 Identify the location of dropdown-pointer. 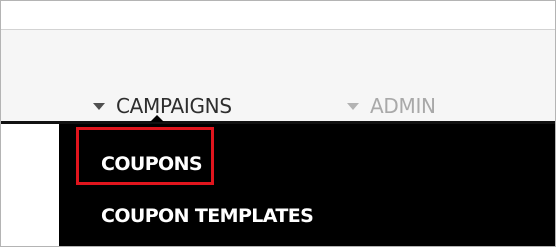
(157, 118).